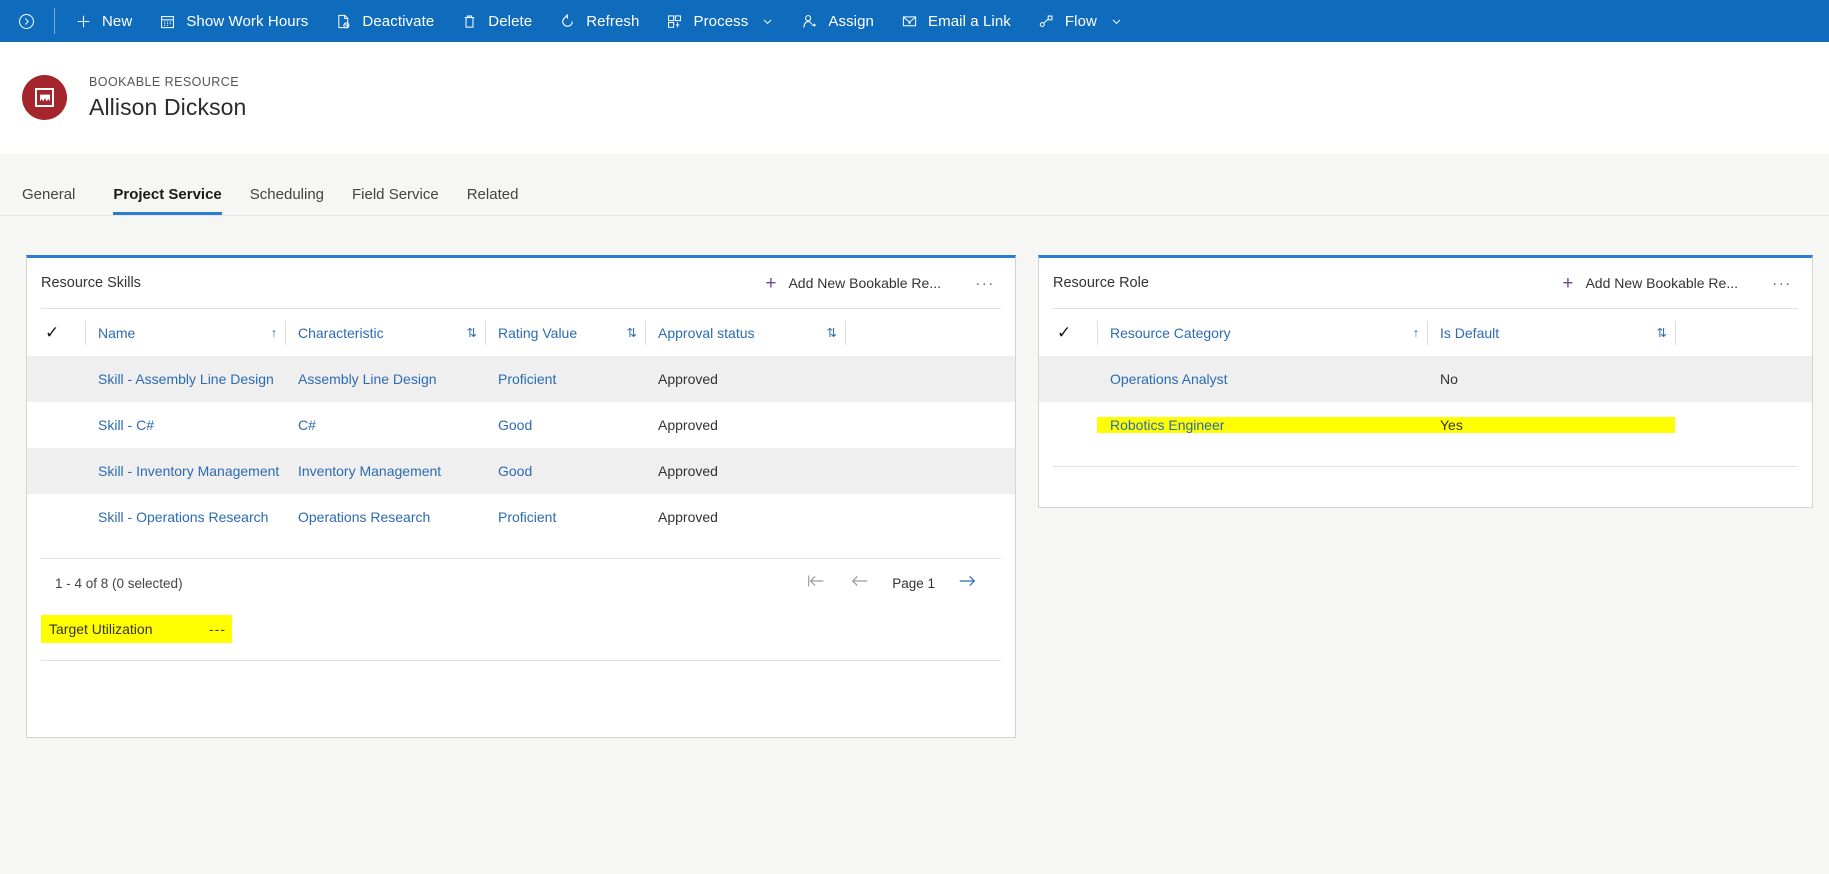 Image resolution: width=1829 pixels, height=874 pixels. I want to click on column-header-name: Name ↑, so click(185, 332).